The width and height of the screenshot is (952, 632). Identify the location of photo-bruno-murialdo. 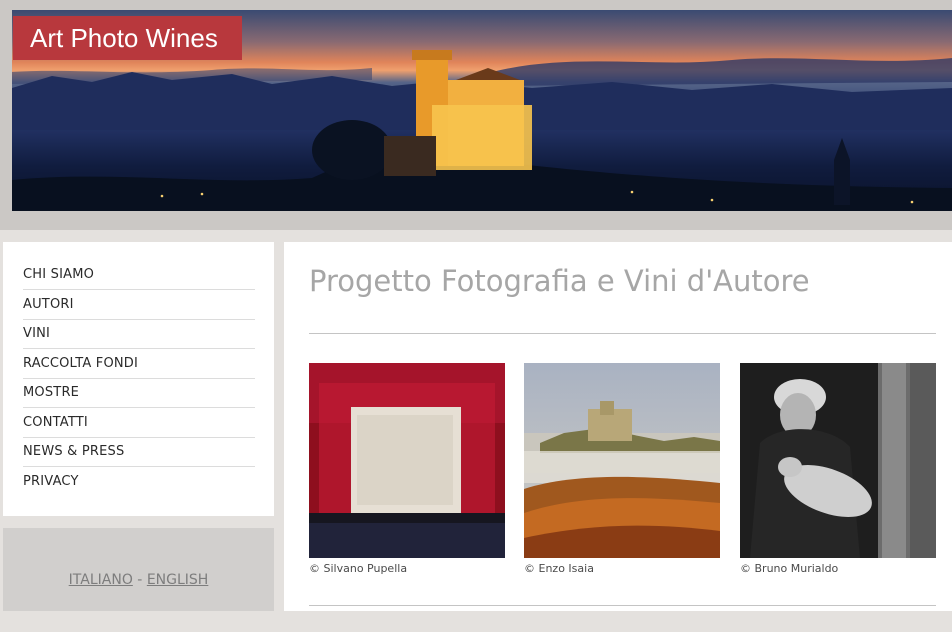
(838, 460).